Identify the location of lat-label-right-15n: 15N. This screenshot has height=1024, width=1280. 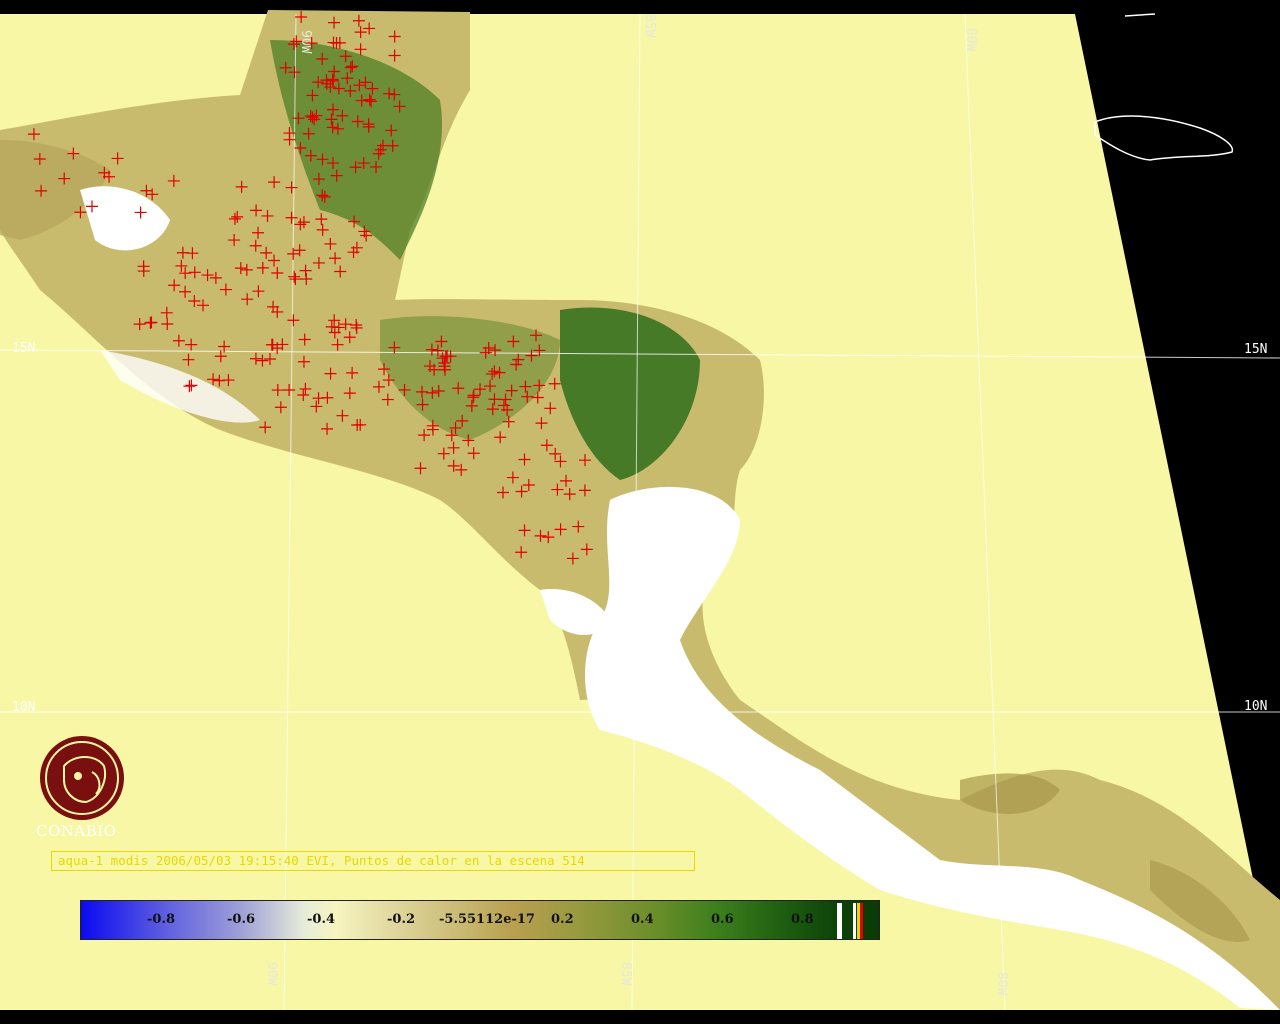
(1255, 349).